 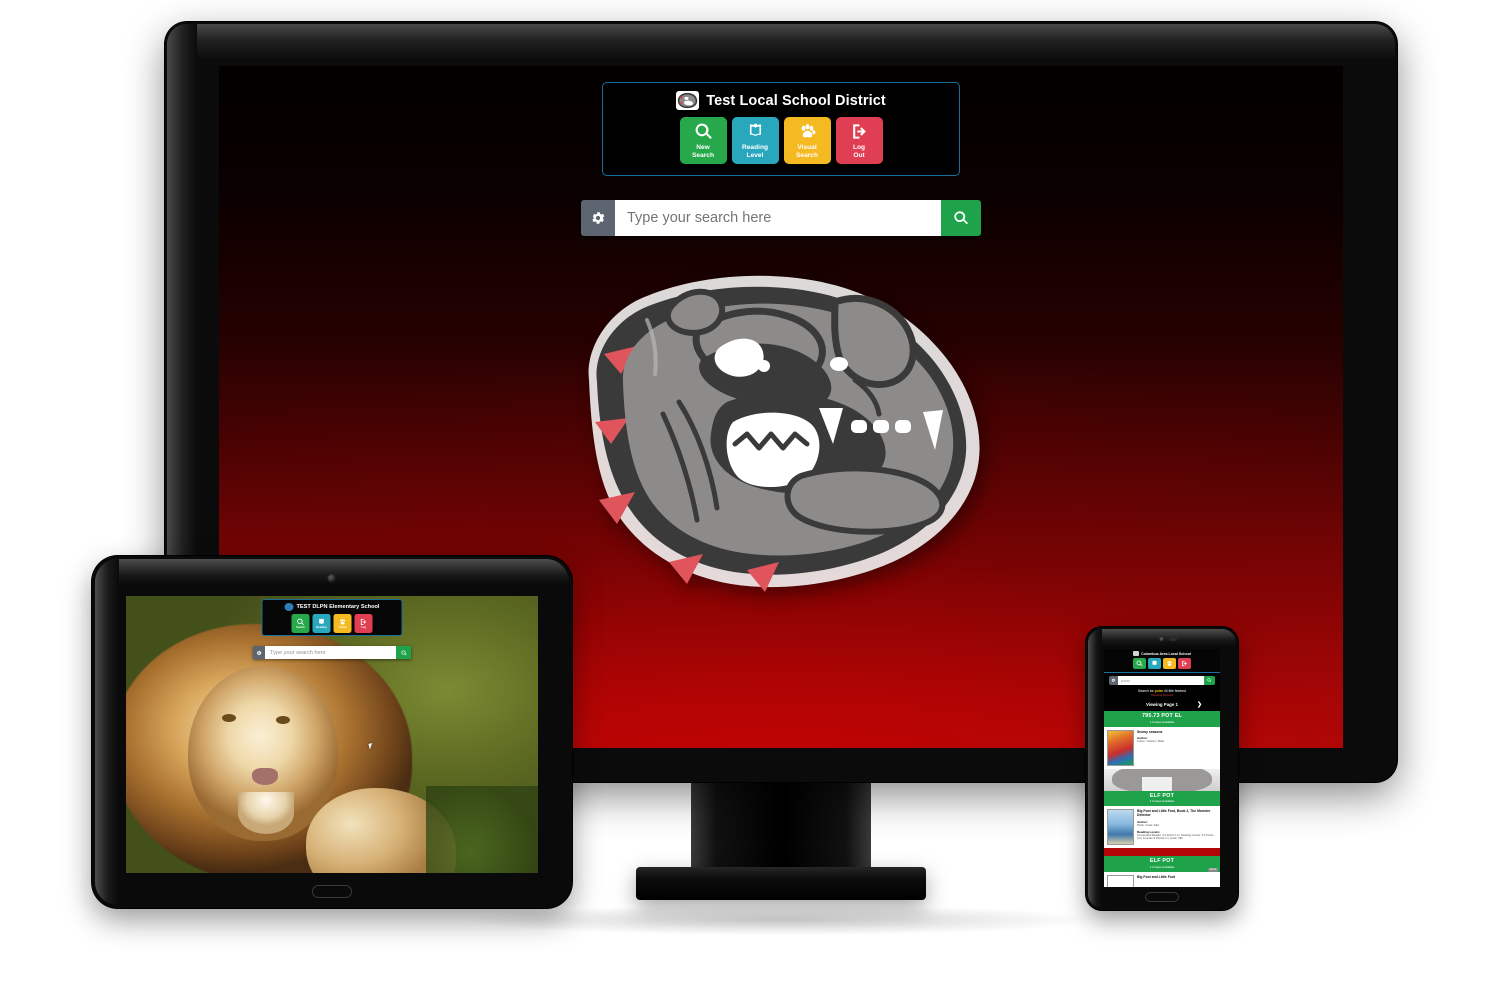 What do you see at coordinates (796, 100) in the screenshot?
I see `page-title: Test Local School District` at bounding box center [796, 100].